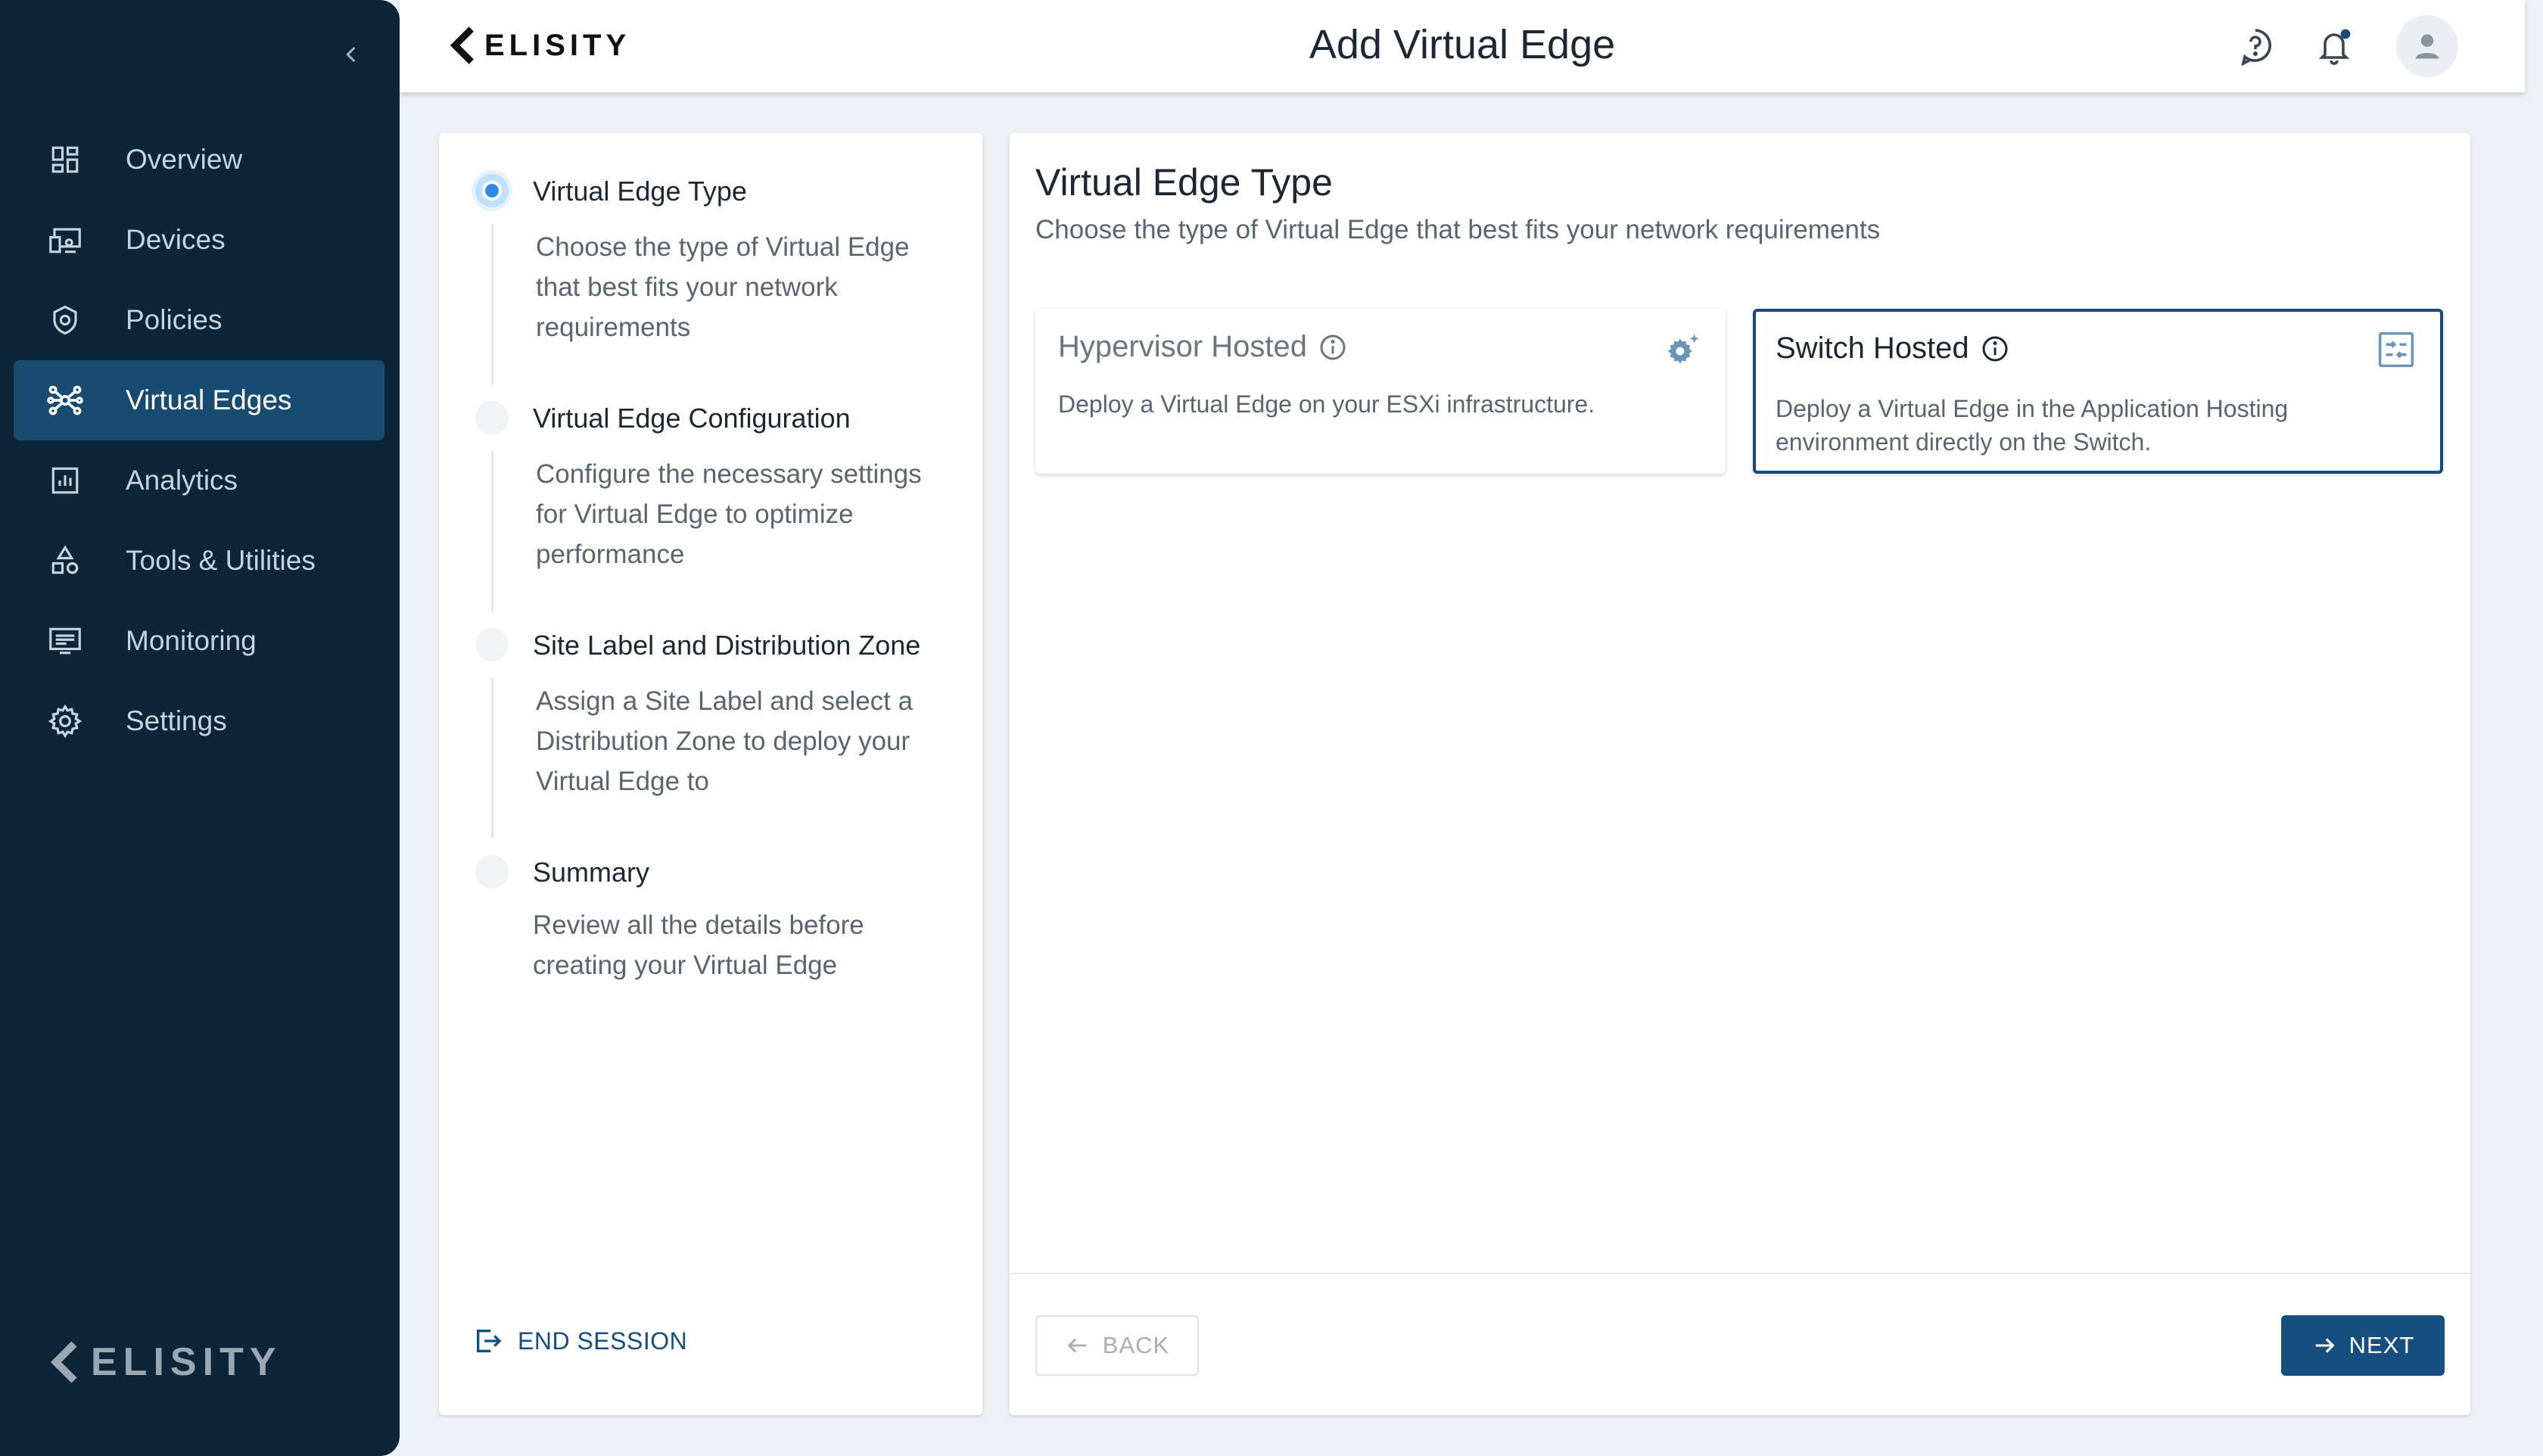 The image size is (2543, 1456). Describe the element at coordinates (1740, 1274) in the screenshot. I see `footer-divider` at that location.